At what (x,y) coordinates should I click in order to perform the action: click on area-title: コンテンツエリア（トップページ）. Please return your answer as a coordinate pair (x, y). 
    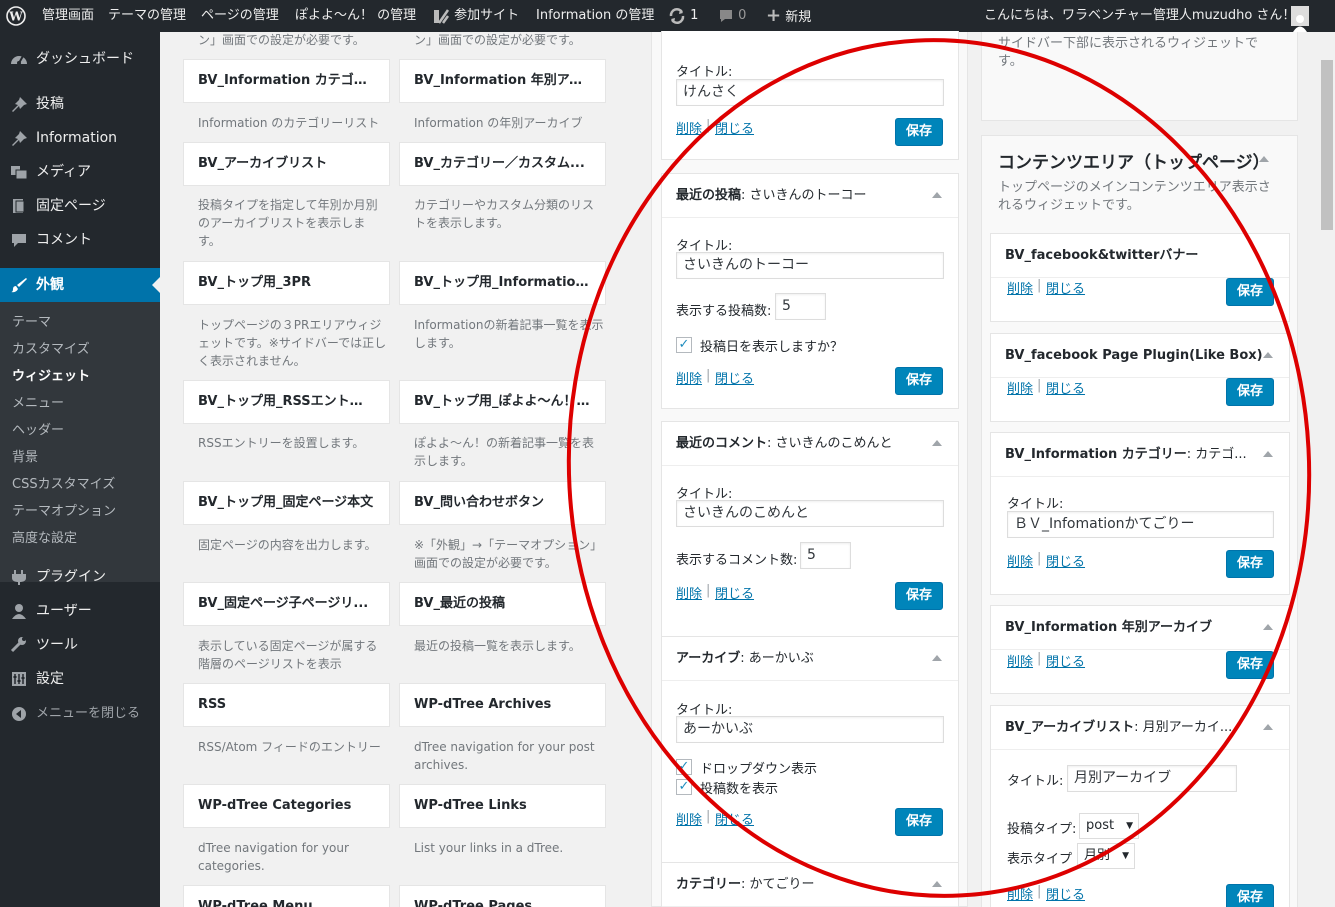
    Looking at the image, I should click on (1134, 160).